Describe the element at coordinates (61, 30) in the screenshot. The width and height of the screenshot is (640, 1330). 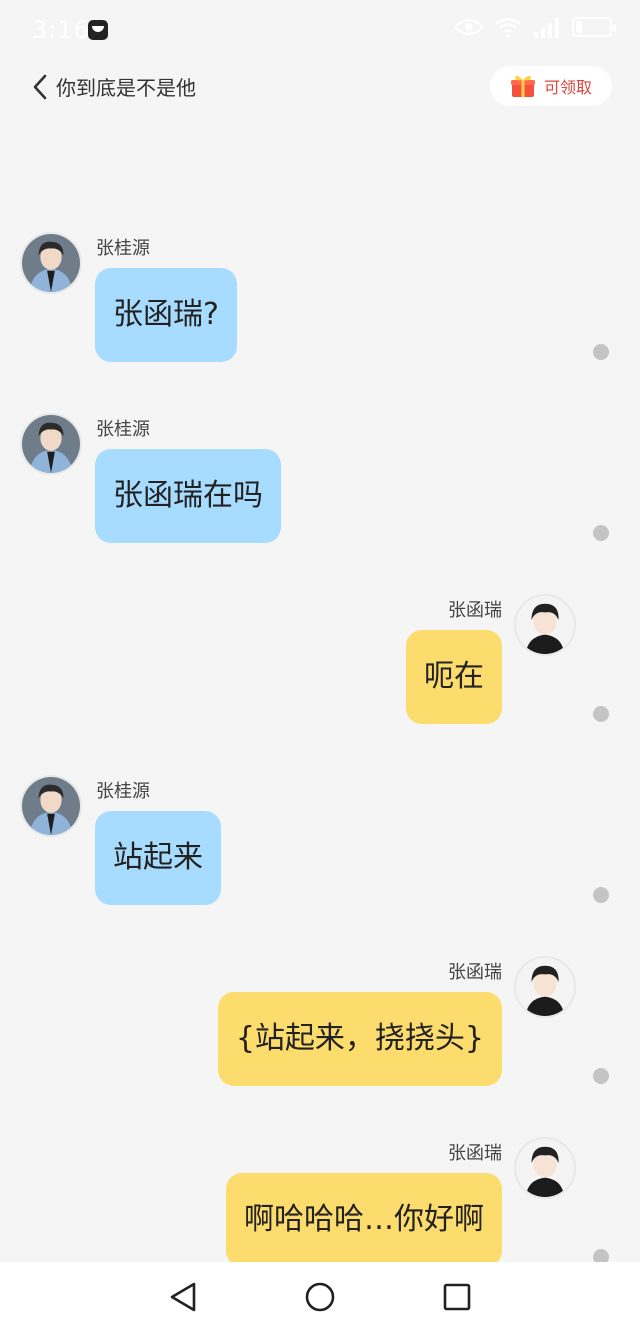
I see `status-time: 3:16` at that location.